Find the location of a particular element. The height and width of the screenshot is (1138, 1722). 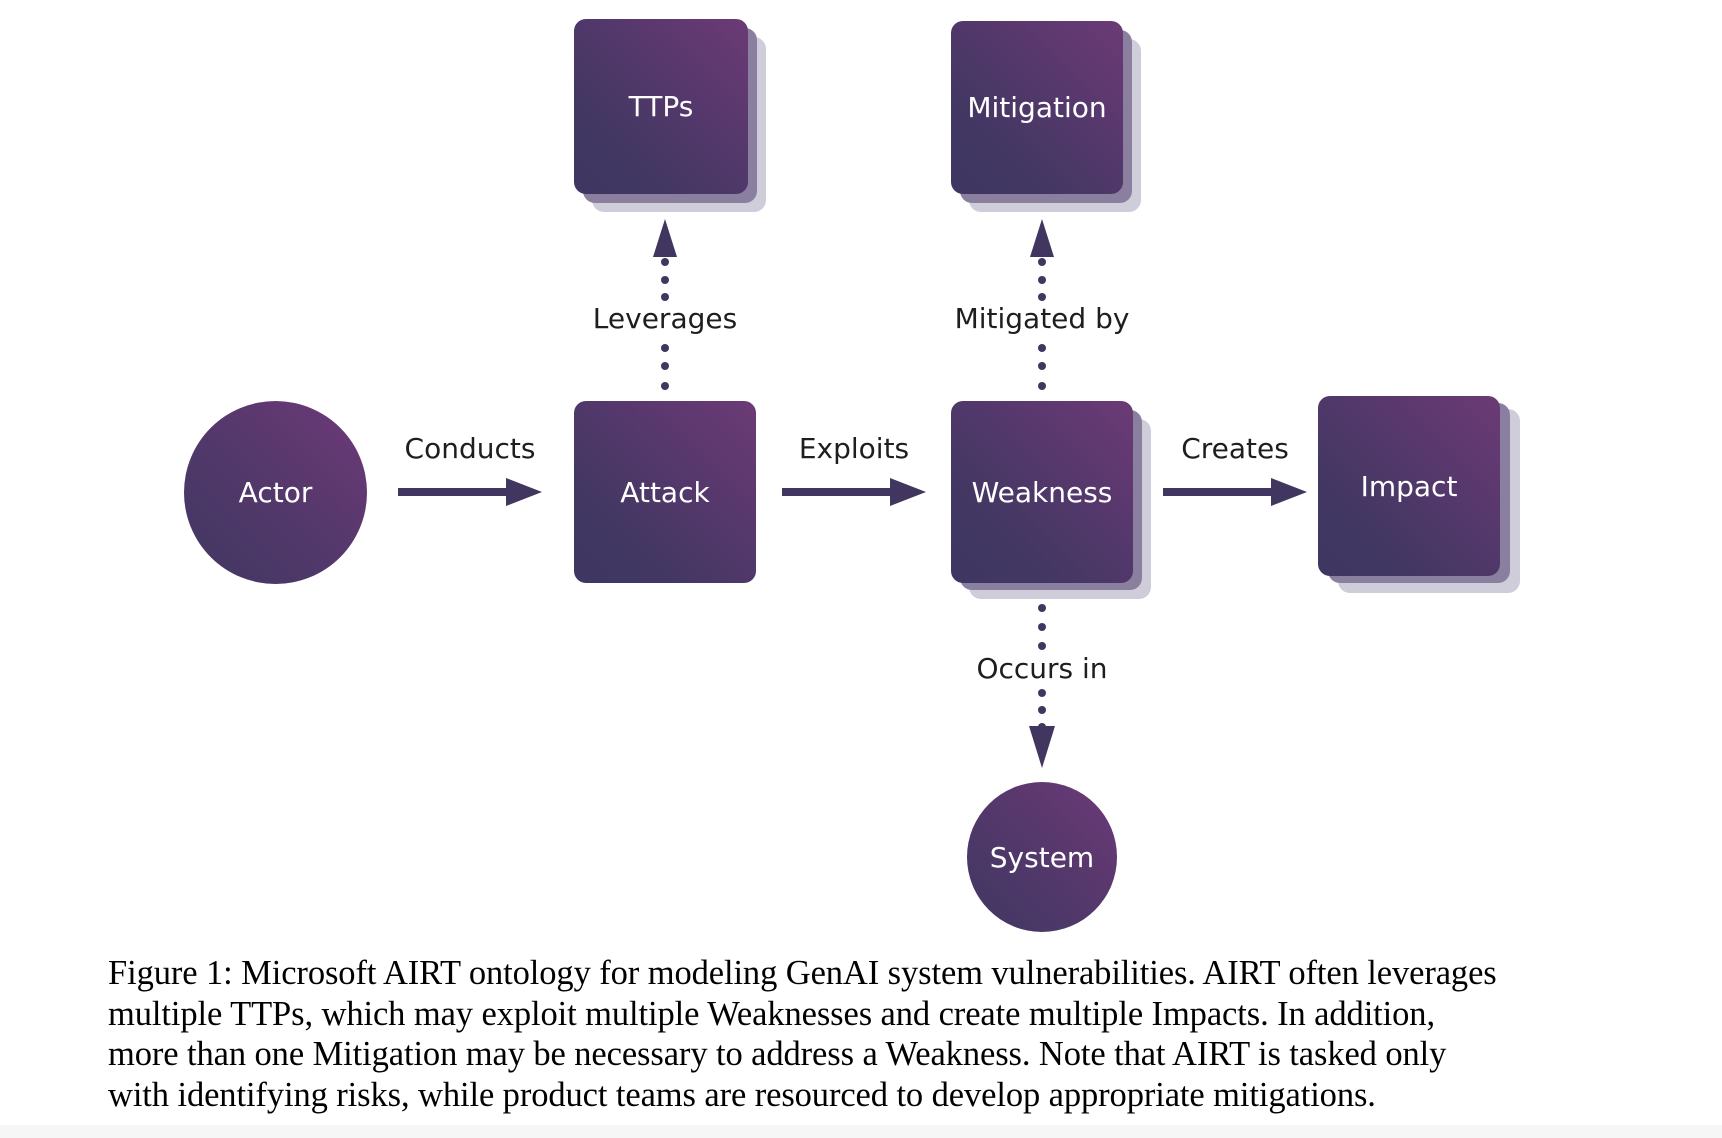

node-mitigation: Mitigation is located at coordinates (1037, 107).